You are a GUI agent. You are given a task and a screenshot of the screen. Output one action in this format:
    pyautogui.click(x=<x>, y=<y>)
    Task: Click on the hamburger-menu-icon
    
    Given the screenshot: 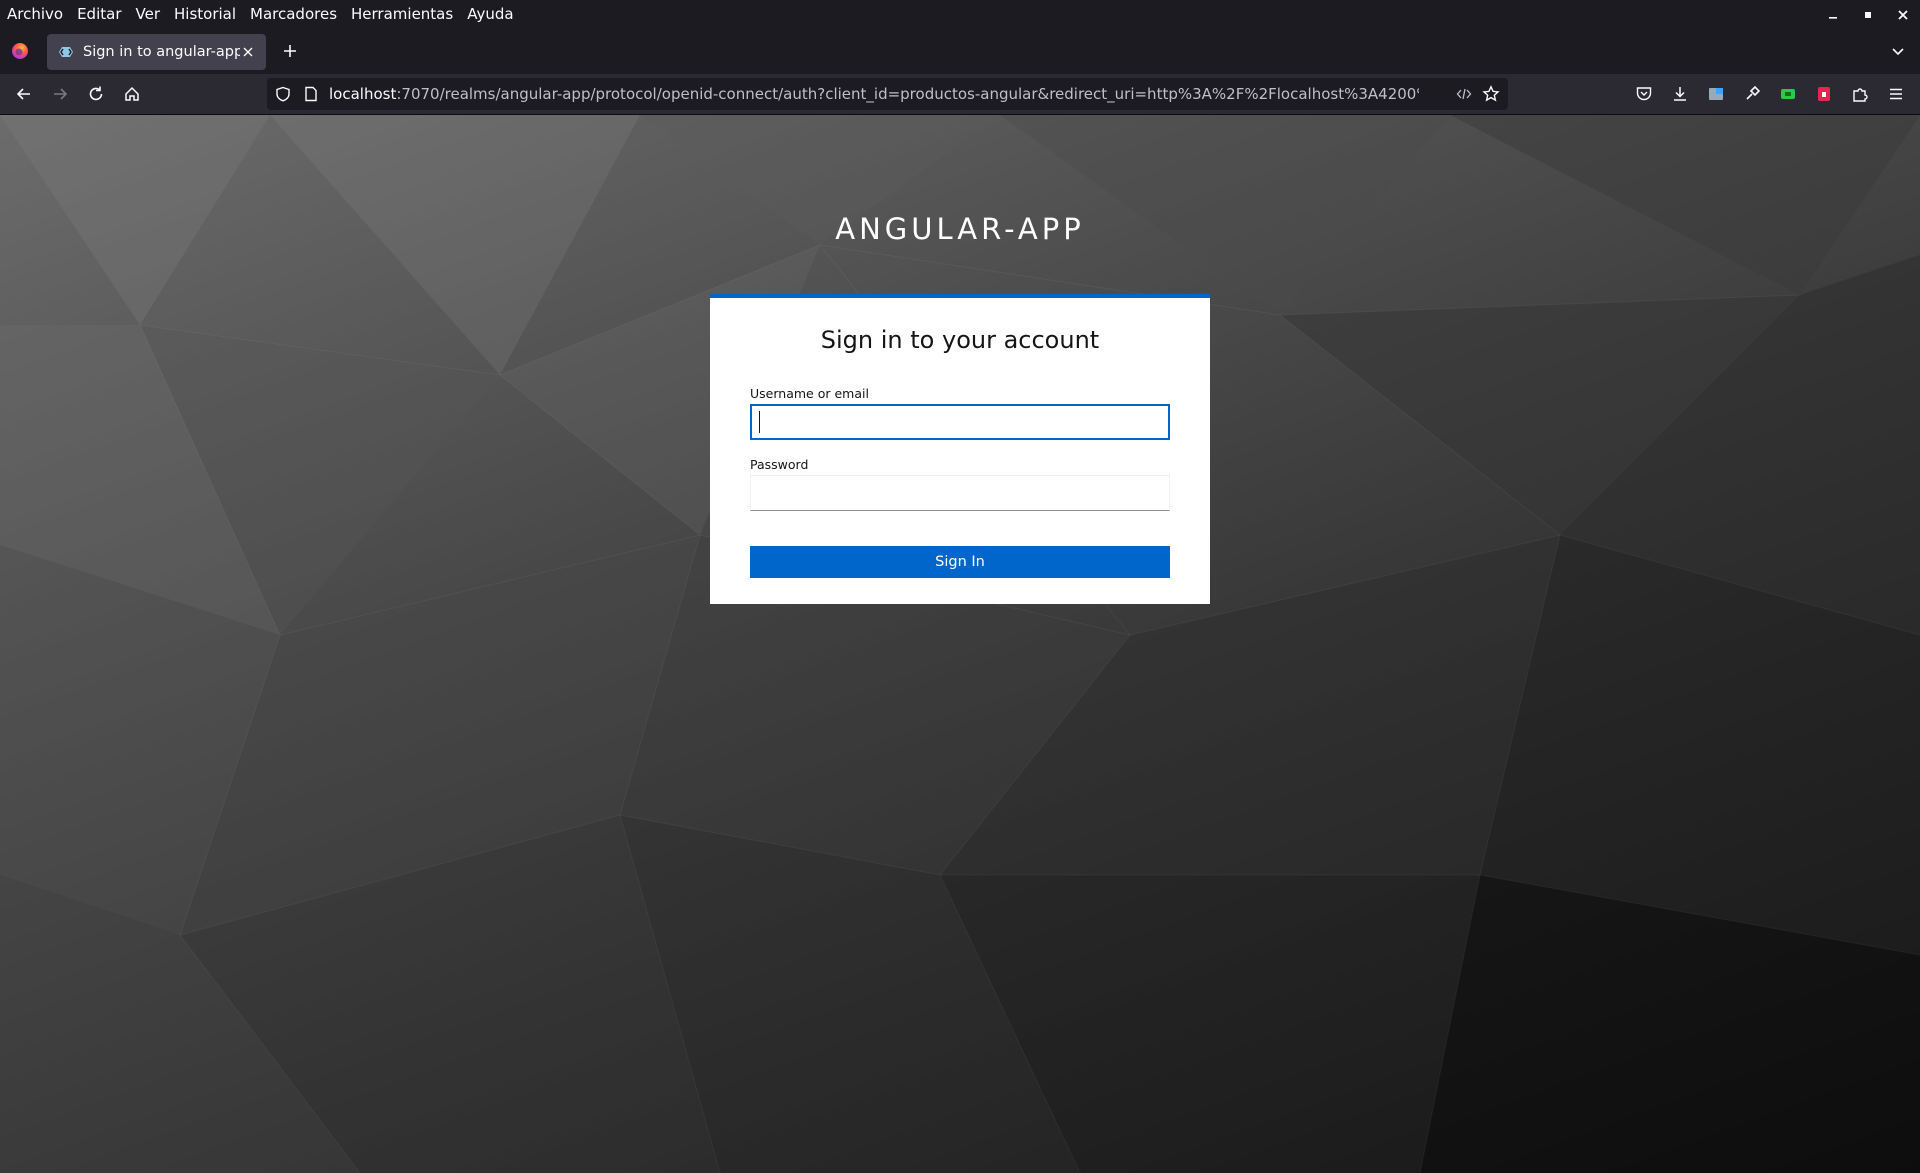 What is the action you would take?
    pyautogui.click(x=1896, y=94)
    